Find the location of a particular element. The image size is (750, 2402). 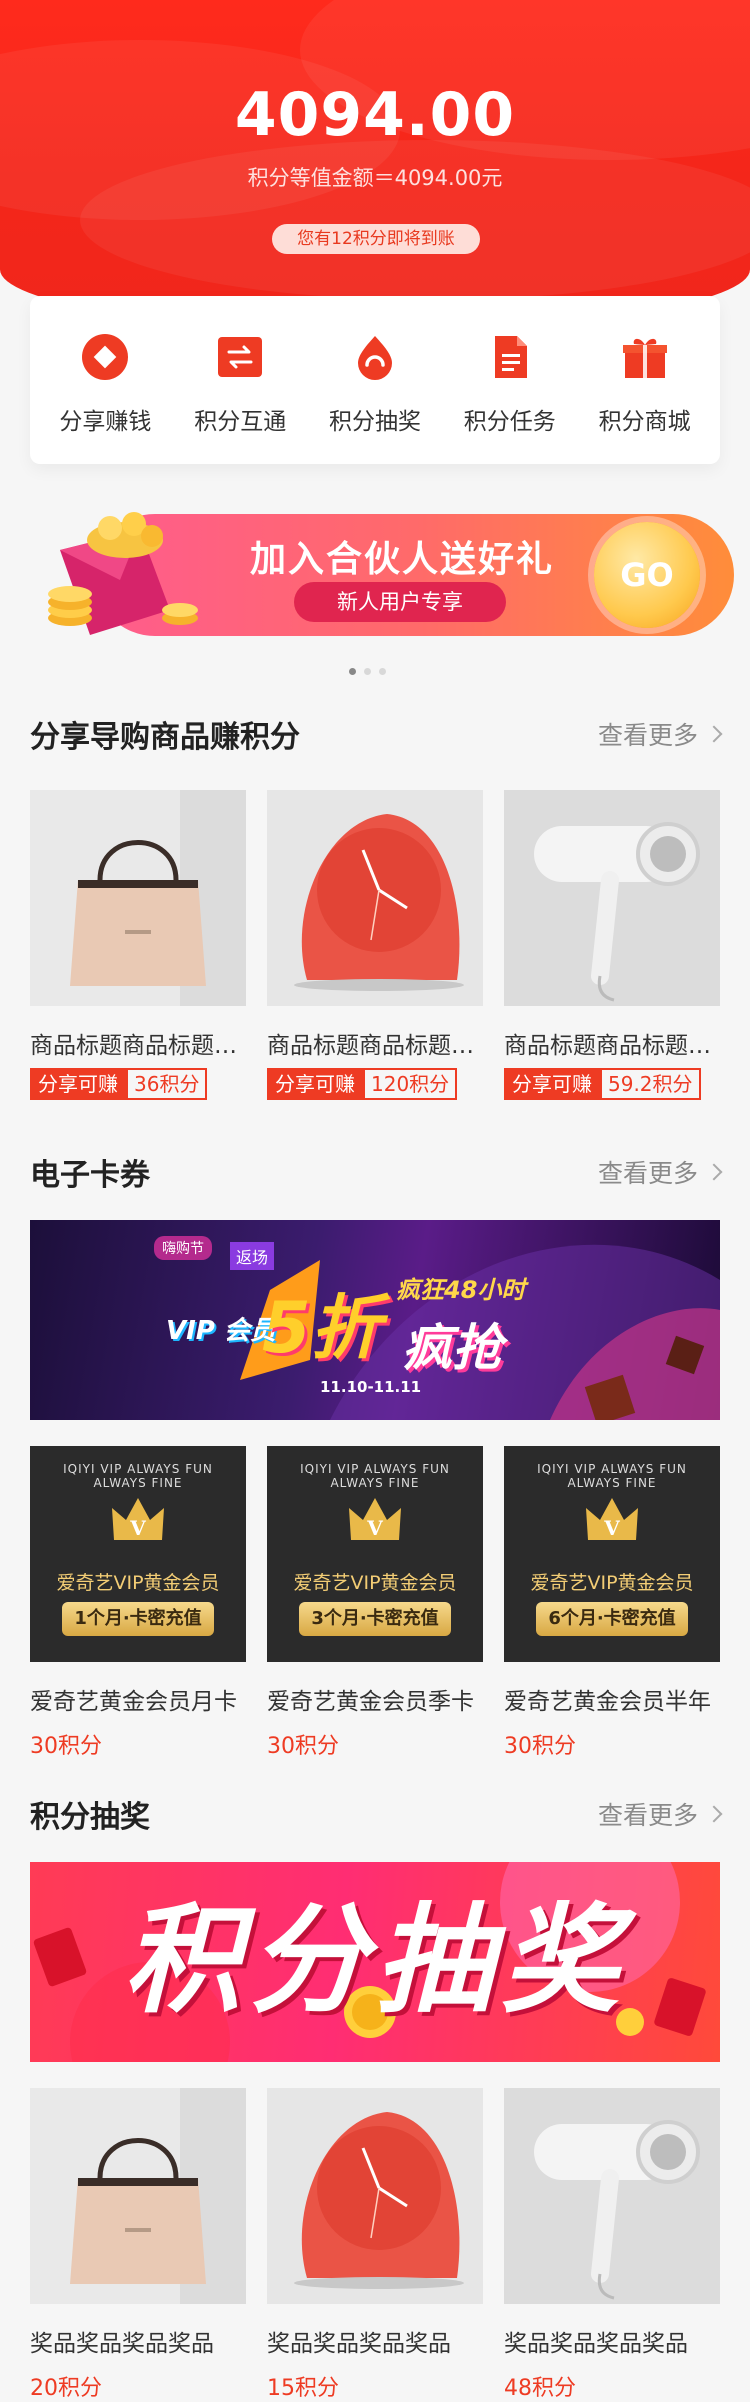

product-image-clock is located at coordinates (375, 898).